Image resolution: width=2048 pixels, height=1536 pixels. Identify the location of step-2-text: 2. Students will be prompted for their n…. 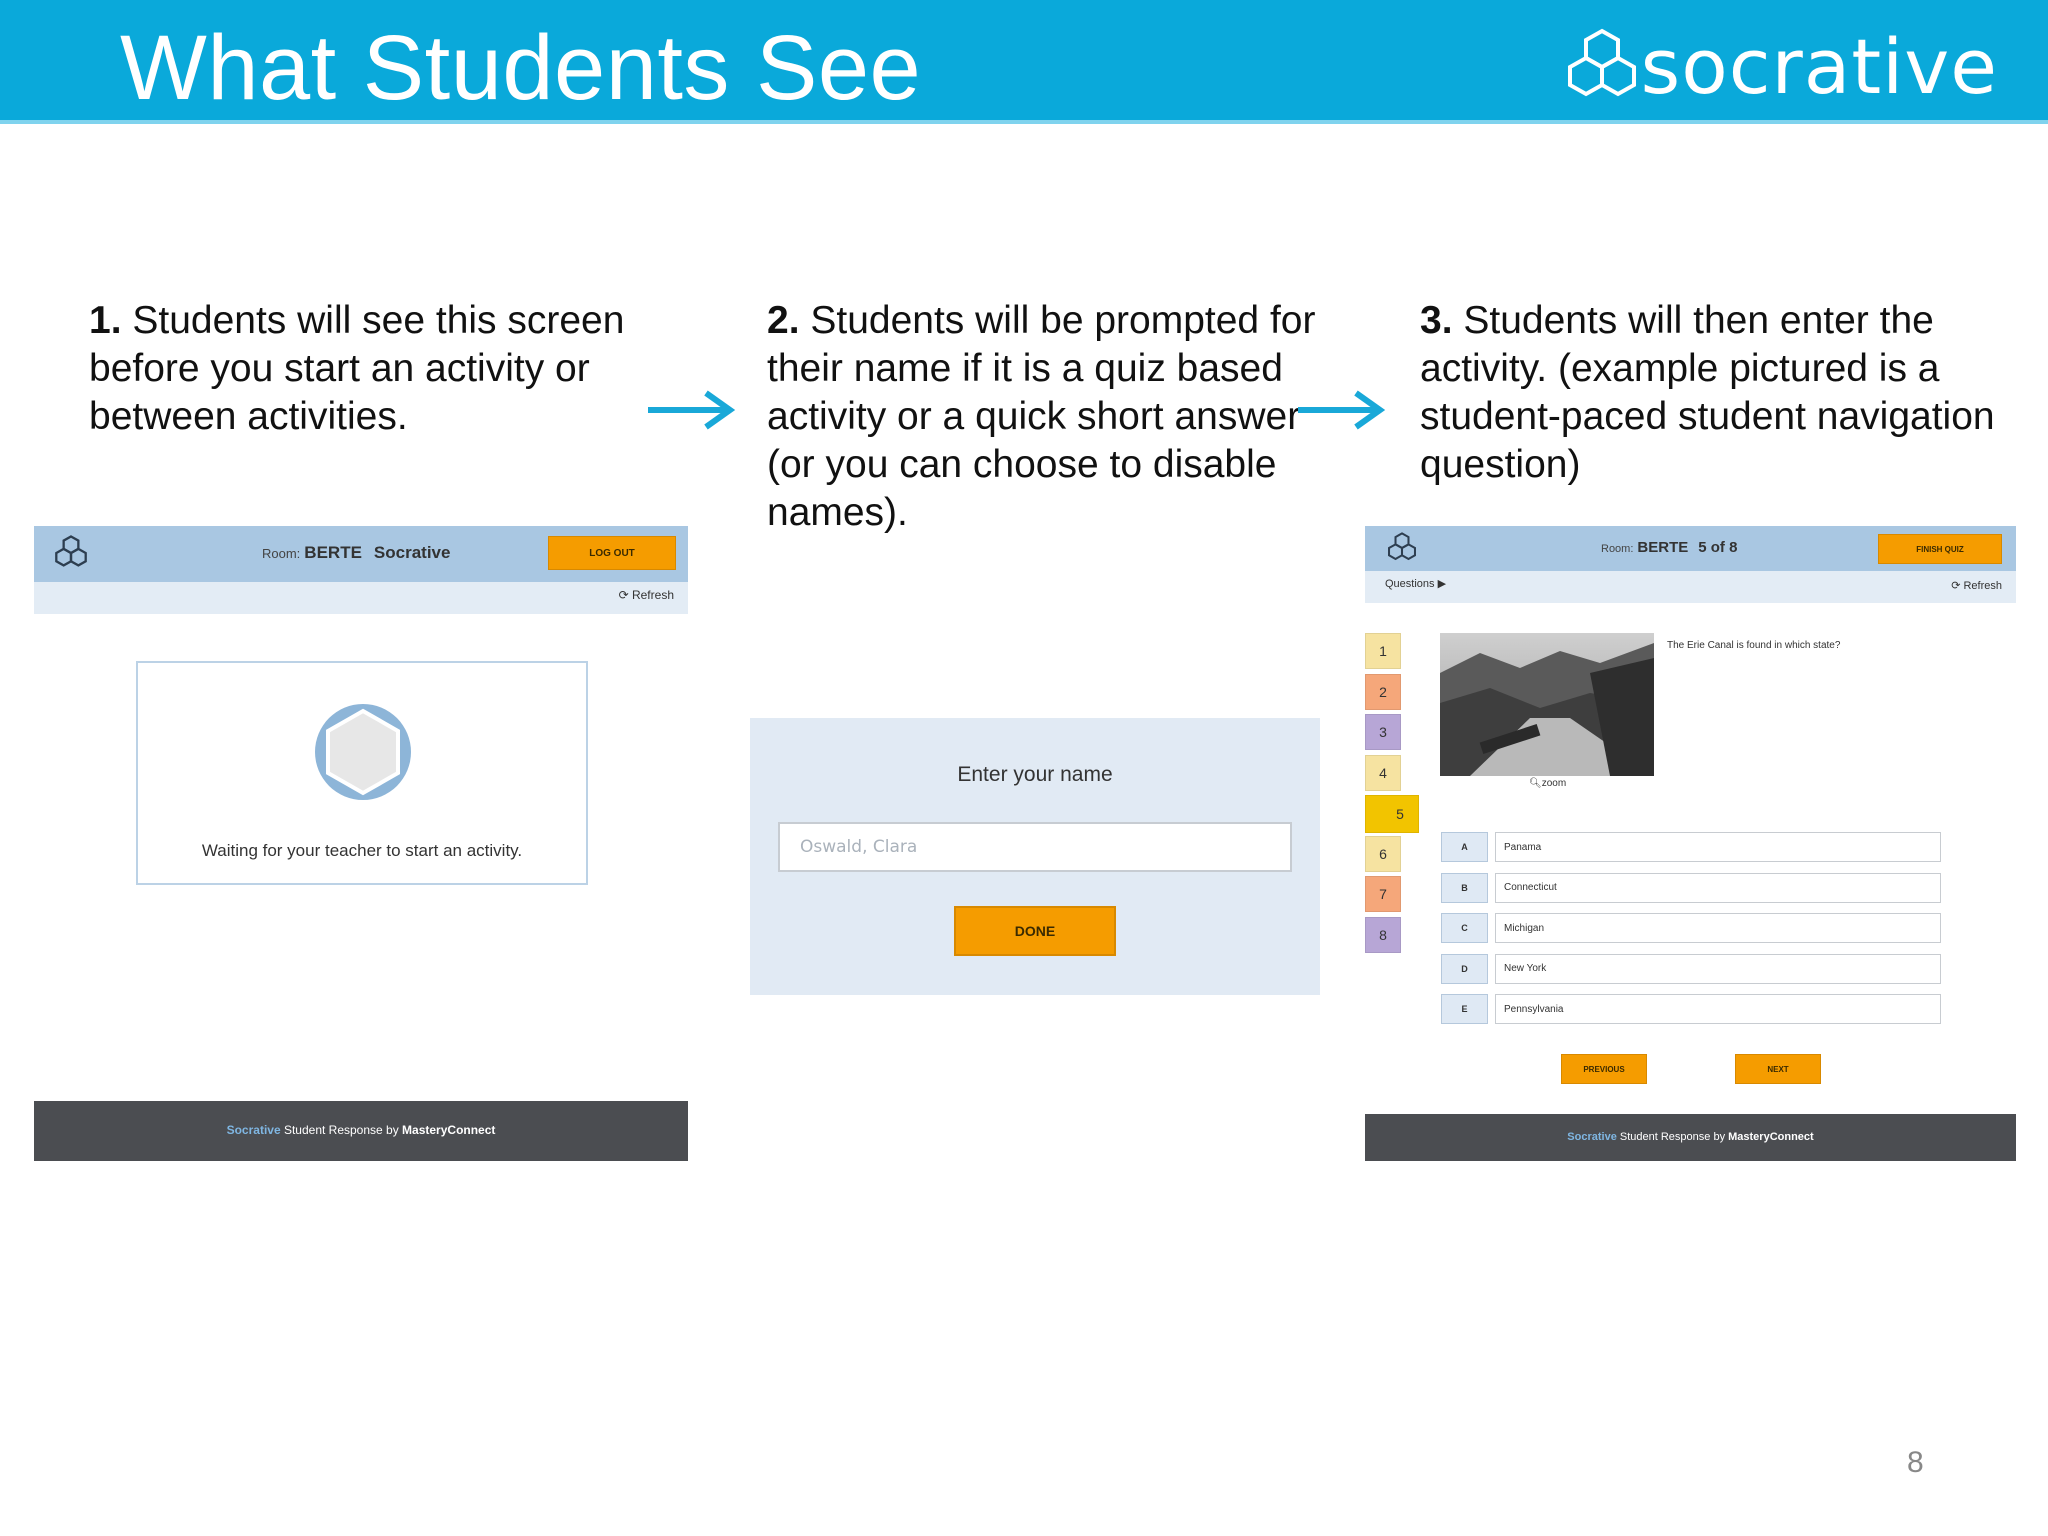
(1047, 417).